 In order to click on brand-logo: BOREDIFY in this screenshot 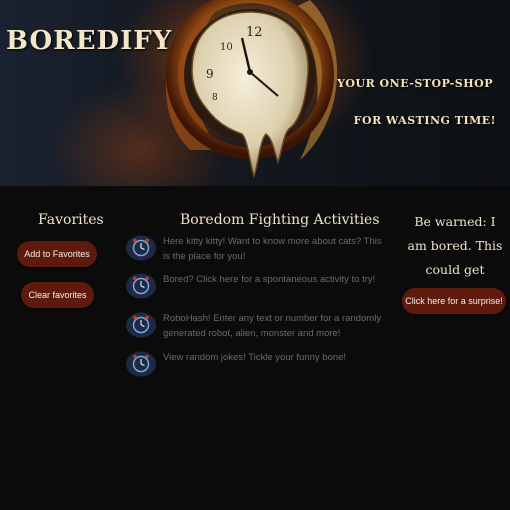, I will do `click(89, 41)`.